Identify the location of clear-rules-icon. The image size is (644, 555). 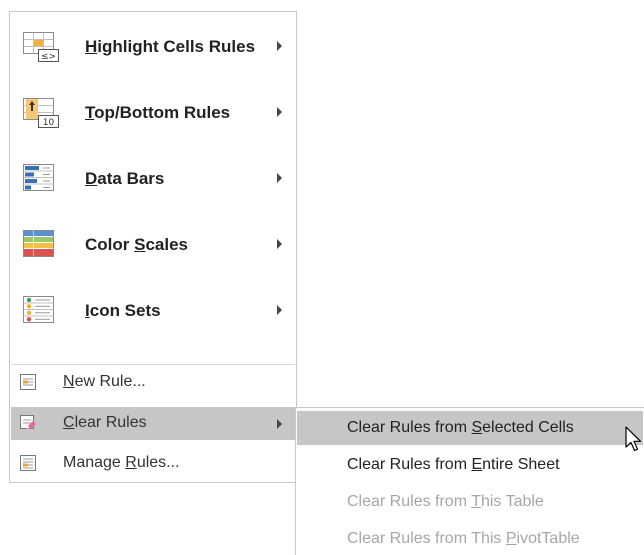
(28, 423).